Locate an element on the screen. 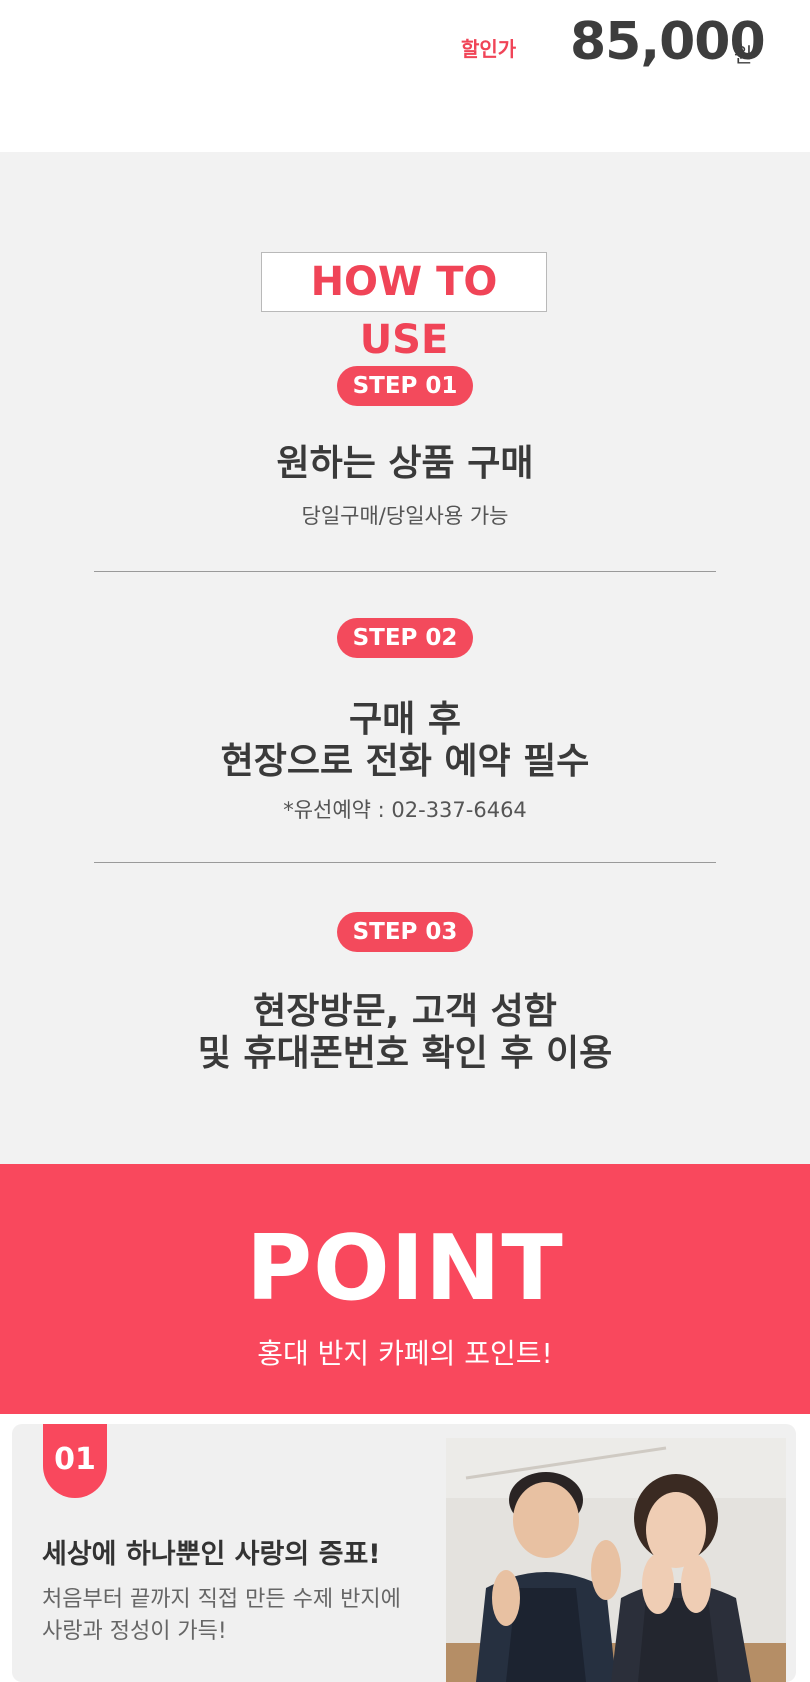 This screenshot has height=1682, width=810. point-card-desc-line: 처음부터 끝까지 직접 만든 수제 반지에 is located at coordinates (221, 1599).